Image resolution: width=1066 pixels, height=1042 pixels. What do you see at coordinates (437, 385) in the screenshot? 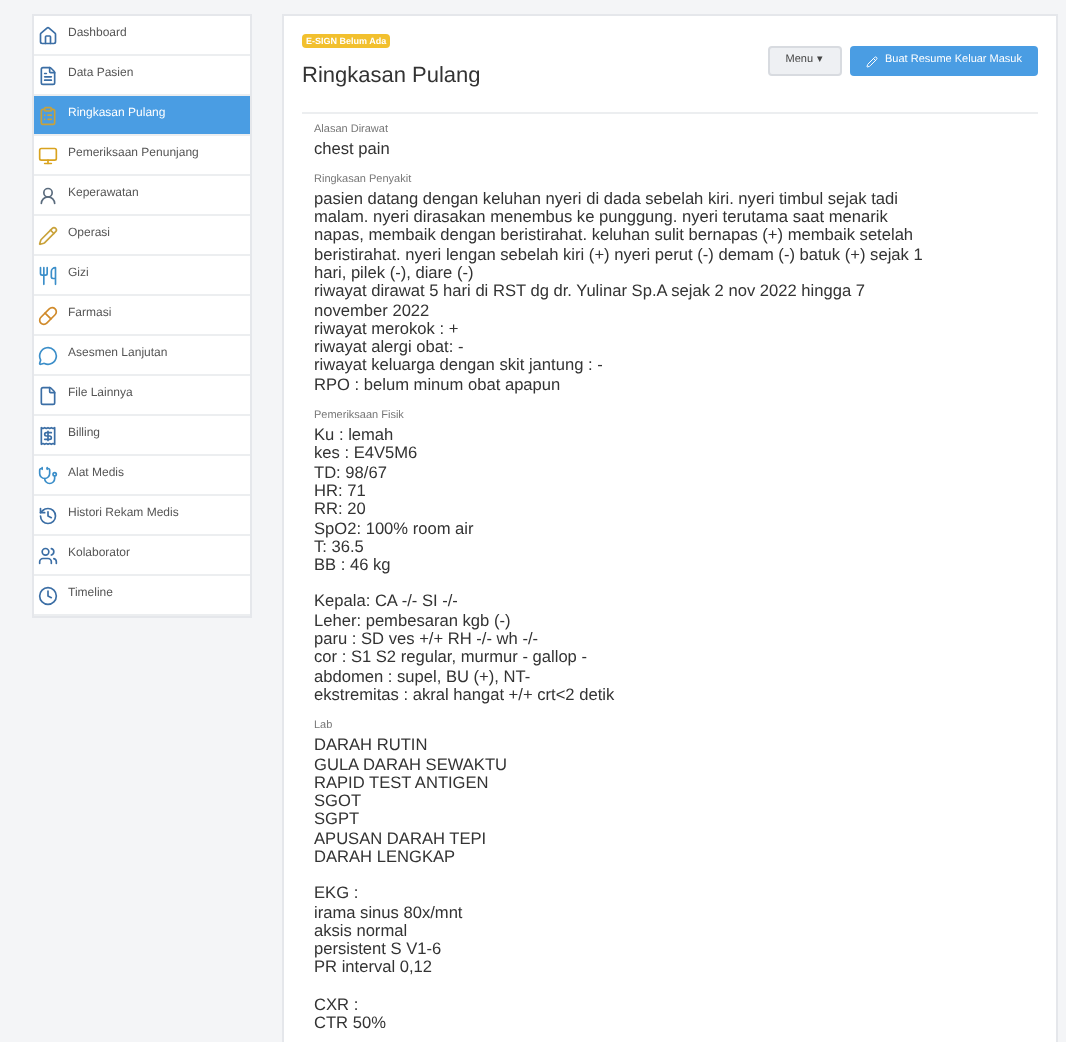
I see `field-text: RPO : belum minum obat apapun` at bounding box center [437, 385].